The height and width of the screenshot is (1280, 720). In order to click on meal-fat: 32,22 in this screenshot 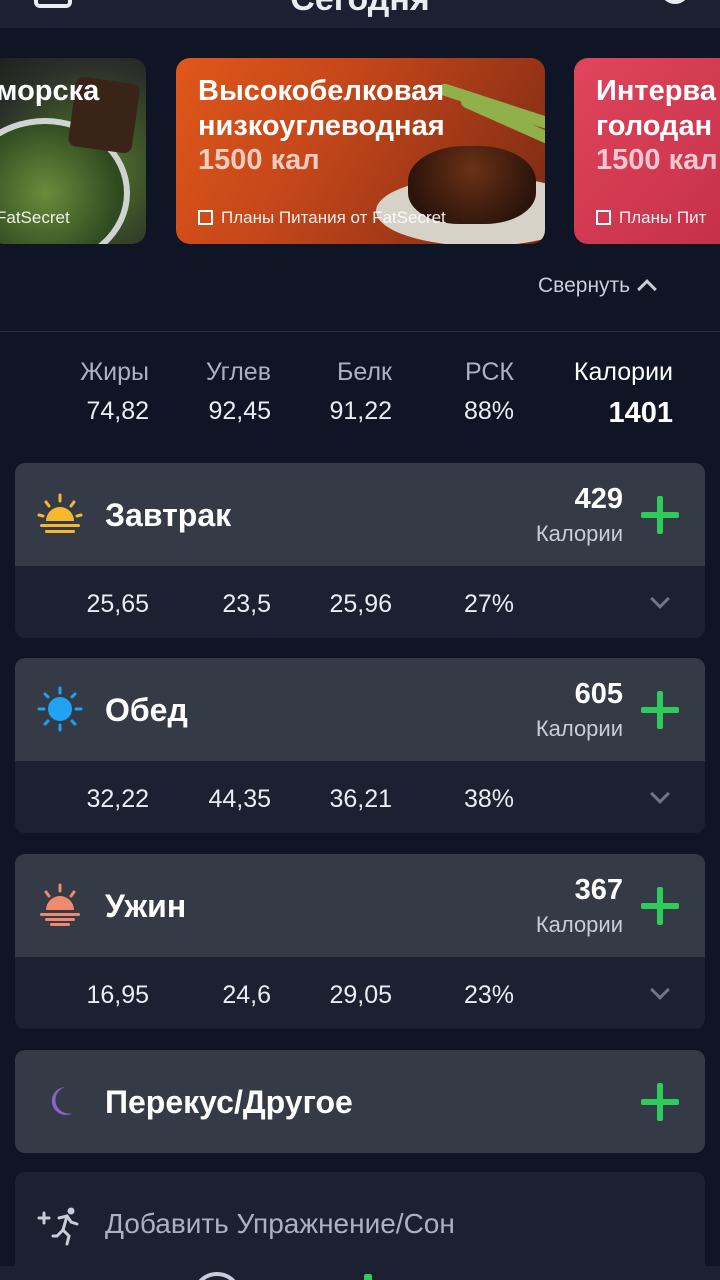, I will do `click(117, 799)`.